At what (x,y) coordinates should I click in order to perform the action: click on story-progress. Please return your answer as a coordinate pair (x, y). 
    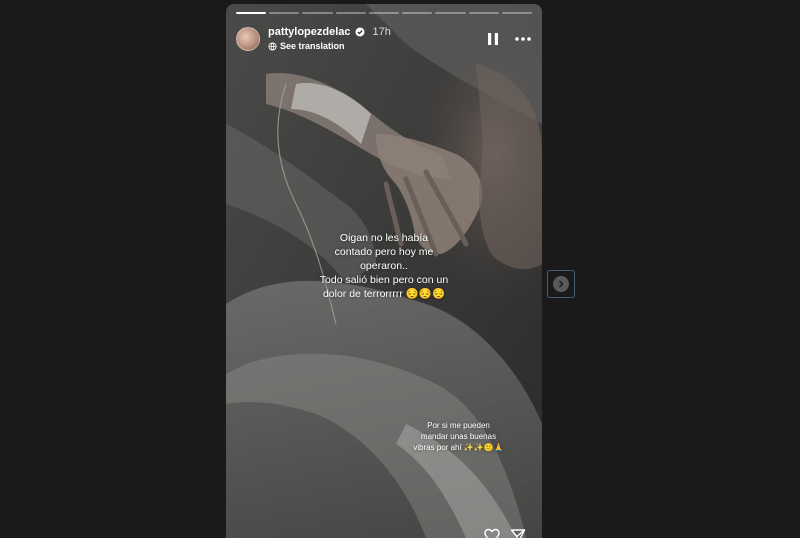
    Looking at the image, I should click on (384, 13).